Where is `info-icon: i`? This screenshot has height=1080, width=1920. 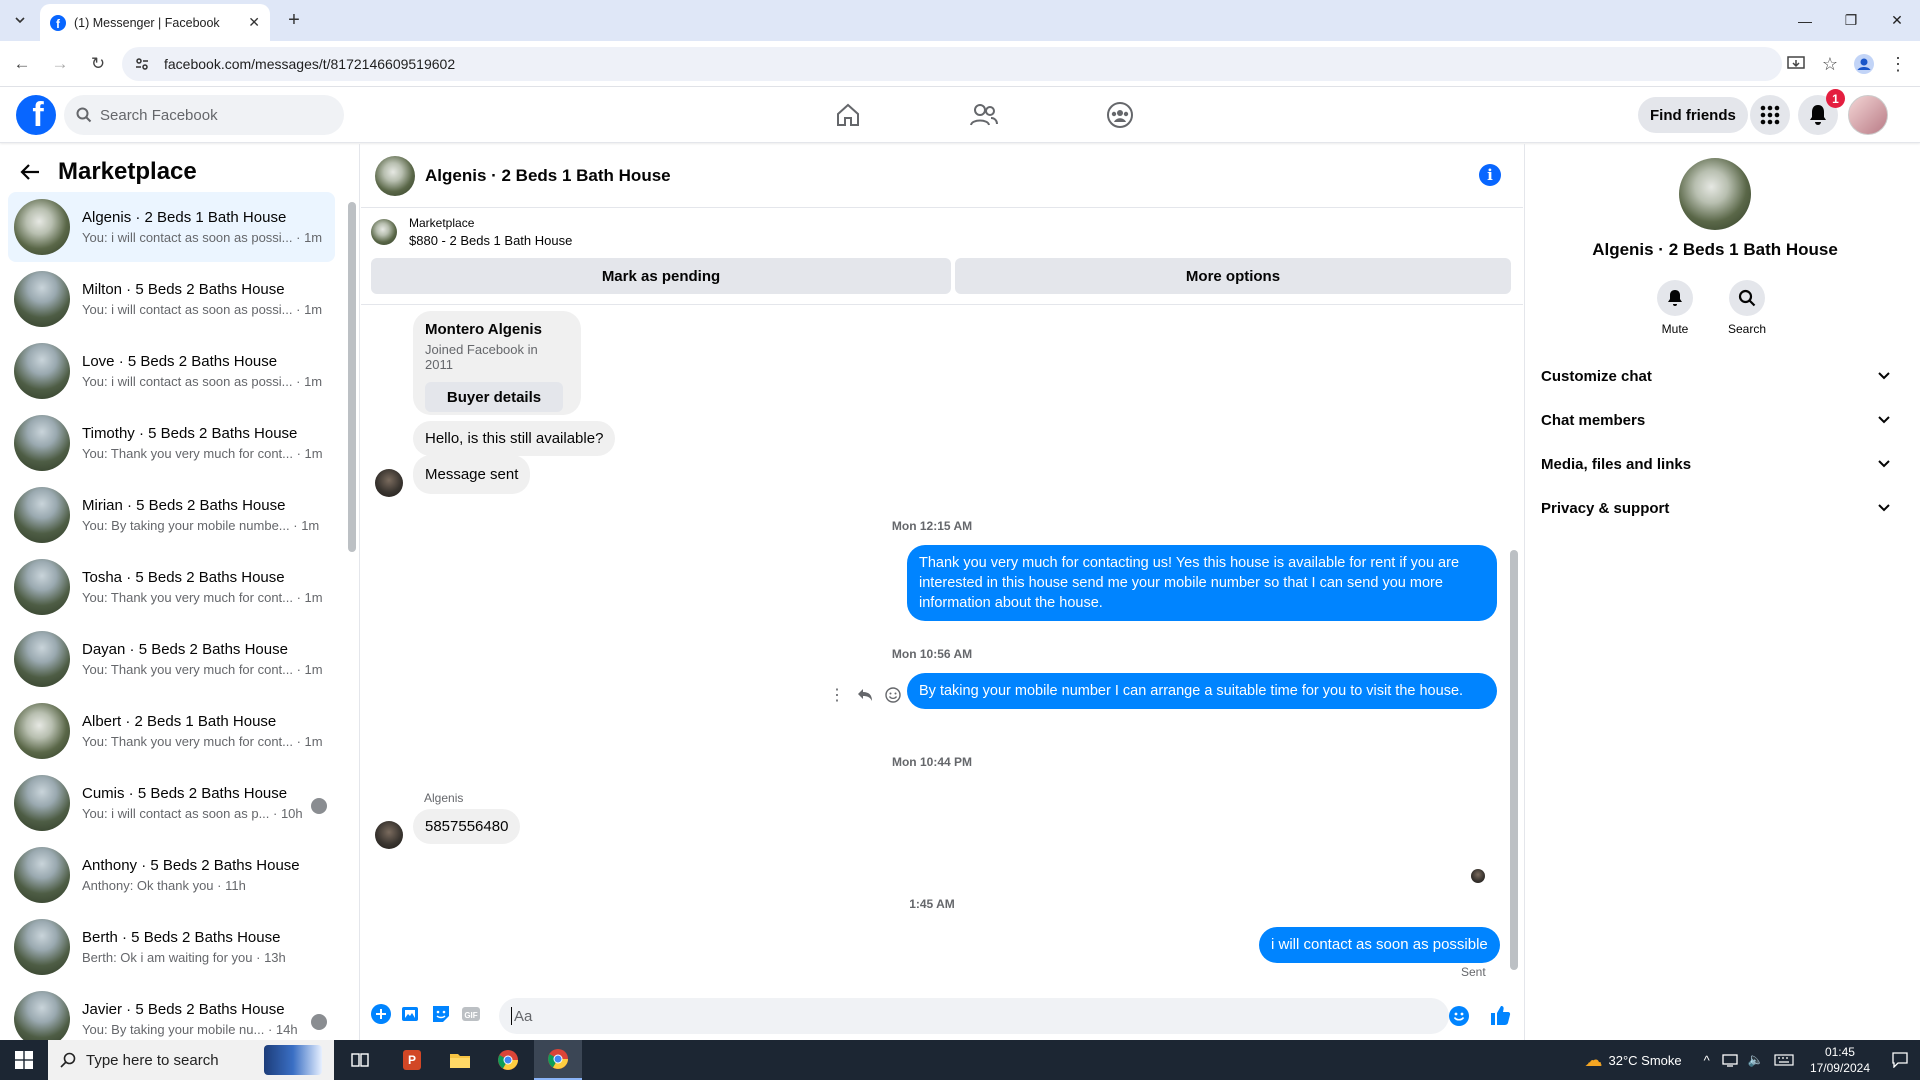 info-icon: i is located at coordinates (1490, 175).